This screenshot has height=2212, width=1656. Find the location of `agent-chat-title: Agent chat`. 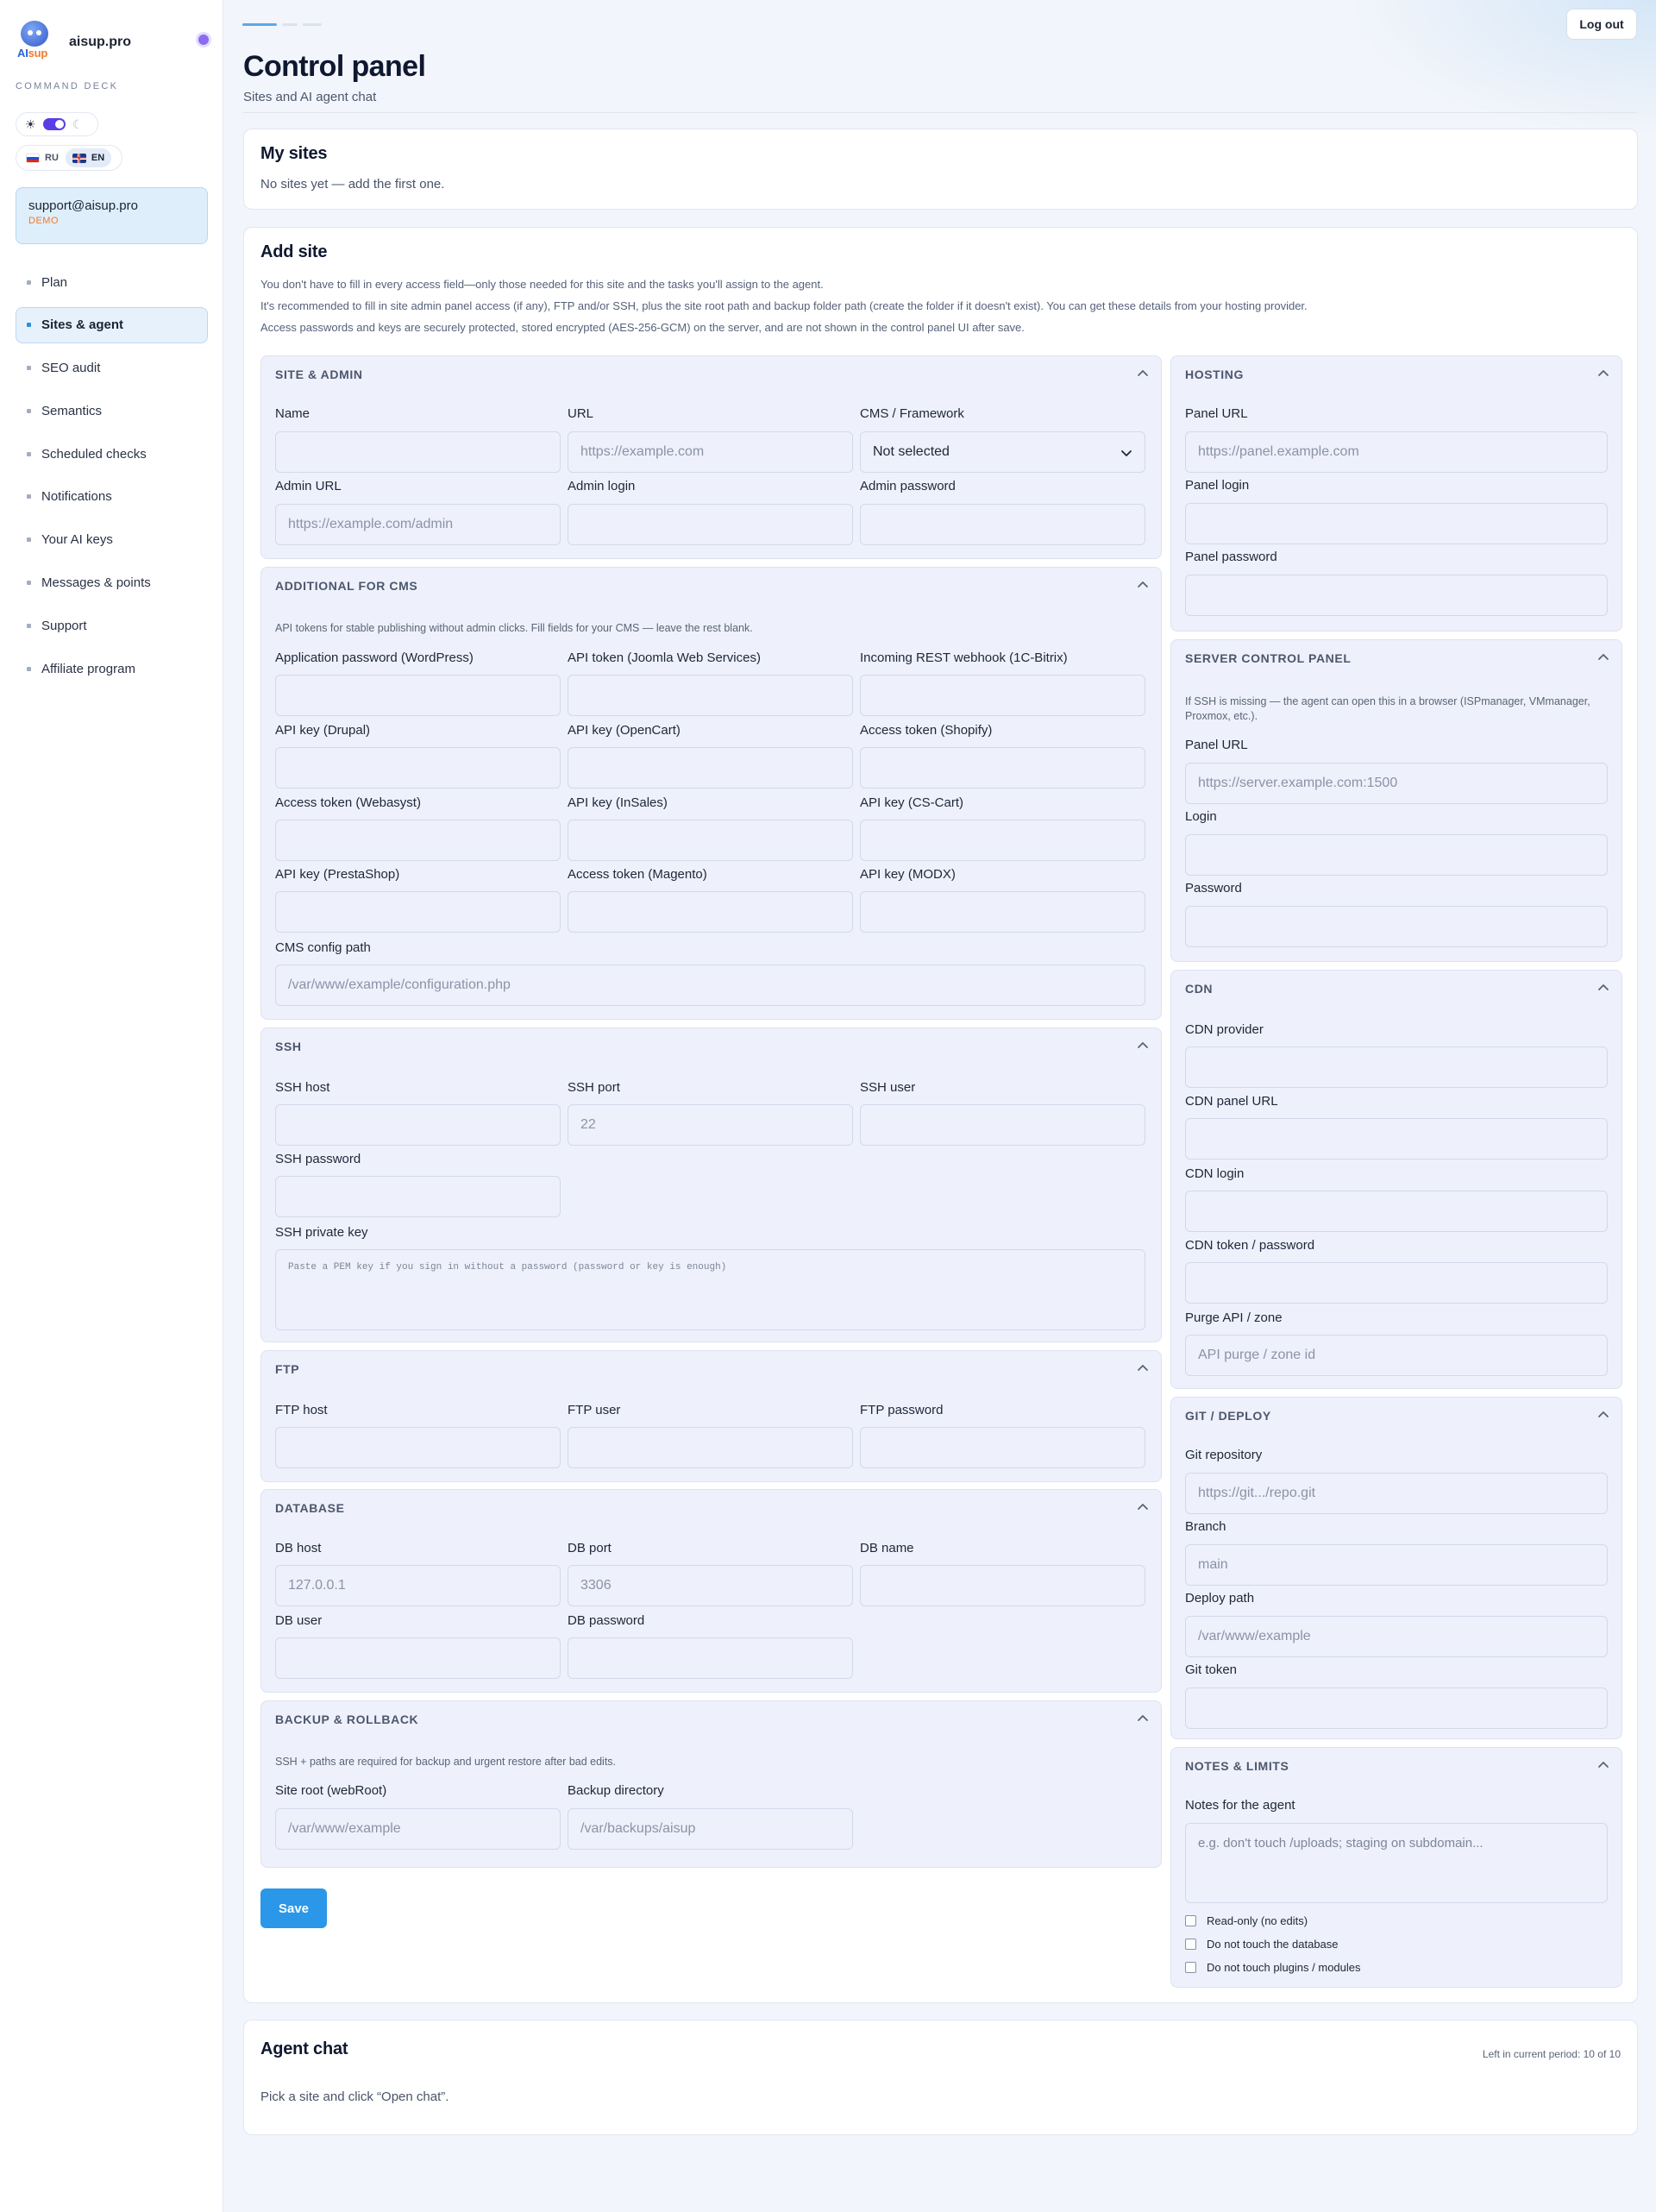

agent-chat-title: Agent chat is located at coordinates (304, 2048).